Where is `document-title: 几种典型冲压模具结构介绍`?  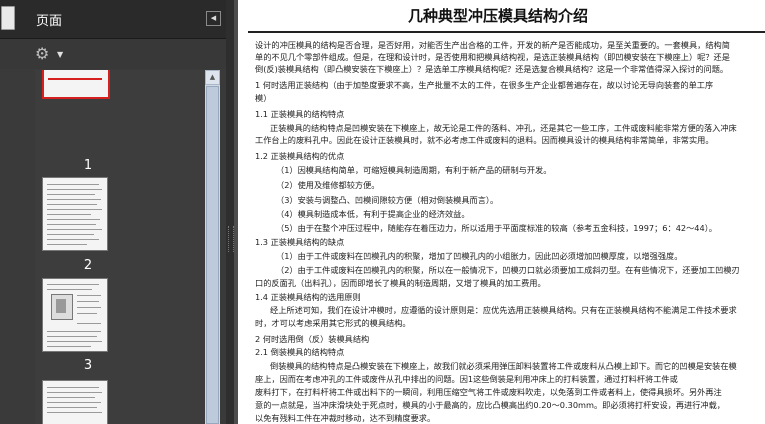
document-title: 几种典型冲压模具结构介绍 is located at coordinates (497, 16).